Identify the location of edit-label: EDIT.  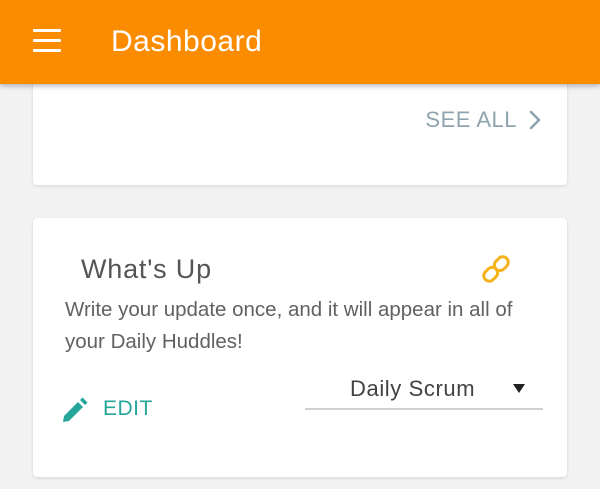
(128, 408).